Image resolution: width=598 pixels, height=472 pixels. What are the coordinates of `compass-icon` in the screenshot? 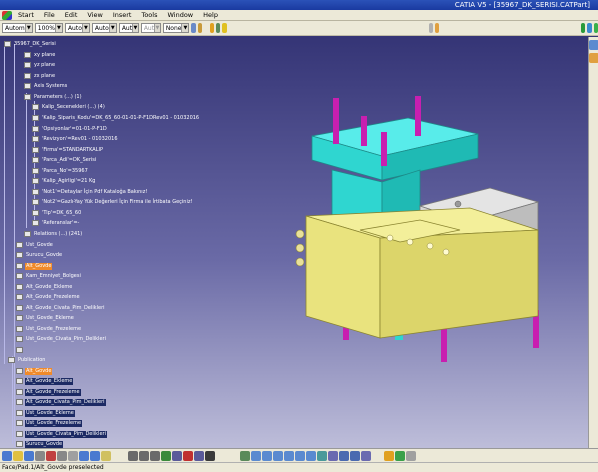 It's located at (595, 28).